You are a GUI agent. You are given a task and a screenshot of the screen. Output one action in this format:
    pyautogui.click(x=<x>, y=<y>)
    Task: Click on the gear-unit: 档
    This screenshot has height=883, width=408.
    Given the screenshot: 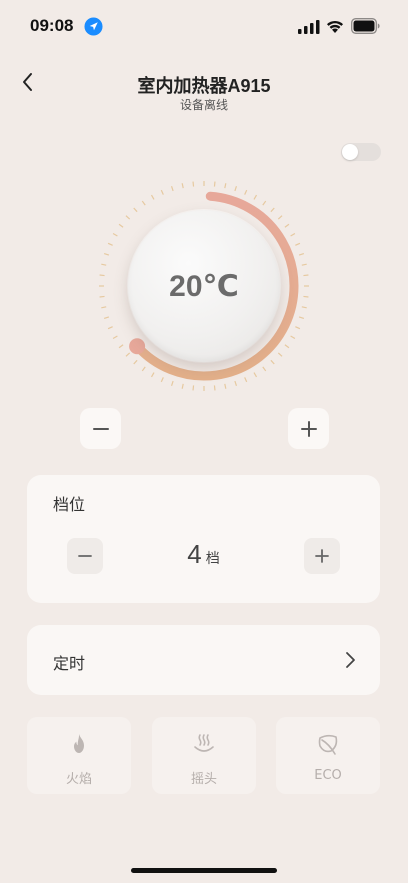 What is the action you would take?
    pyautogui.click(x=212, y=559)
    